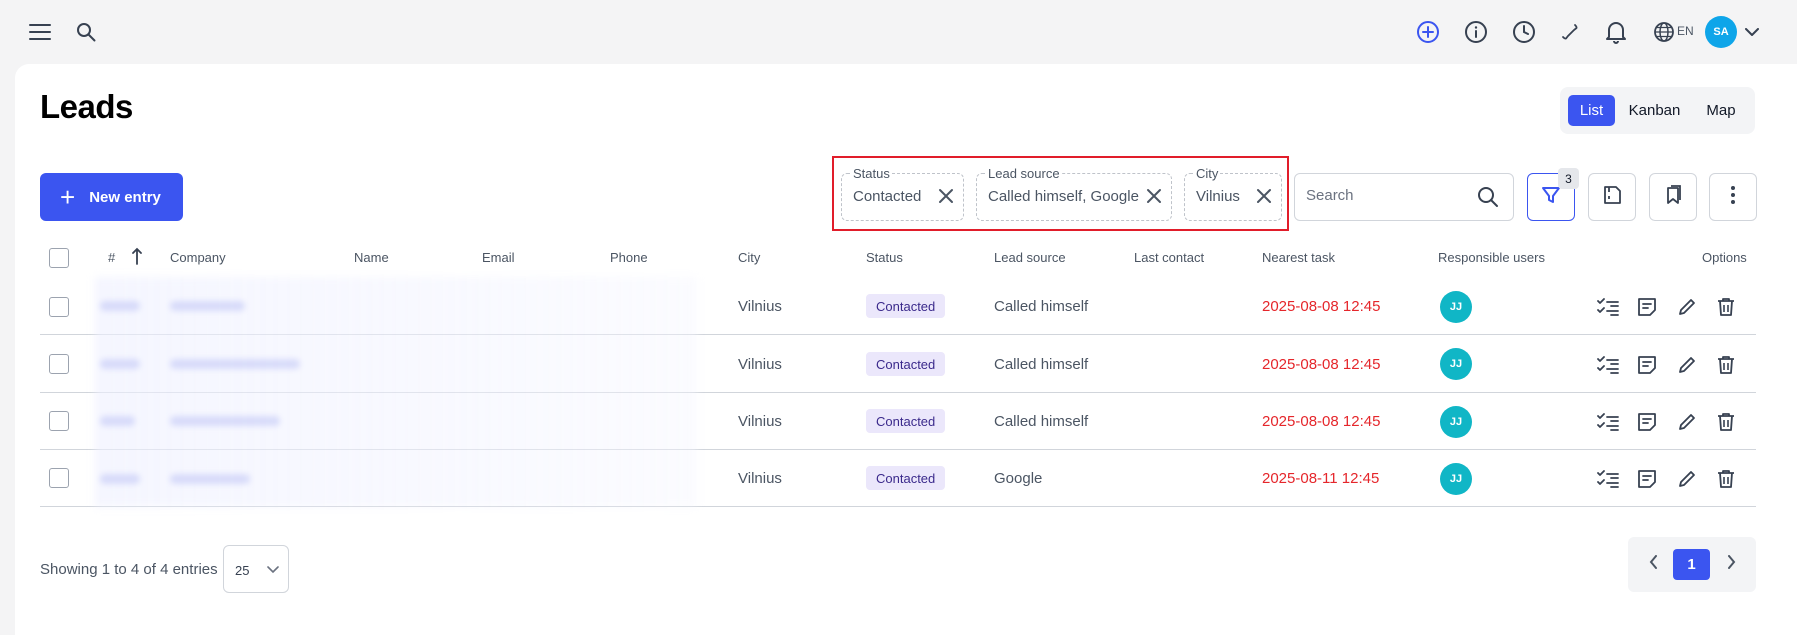 The height and width of the screenshot is (635, 1797). Describe the element at coordinates (1664, 32) in the screenshot. I see `globe-icon` at that location.